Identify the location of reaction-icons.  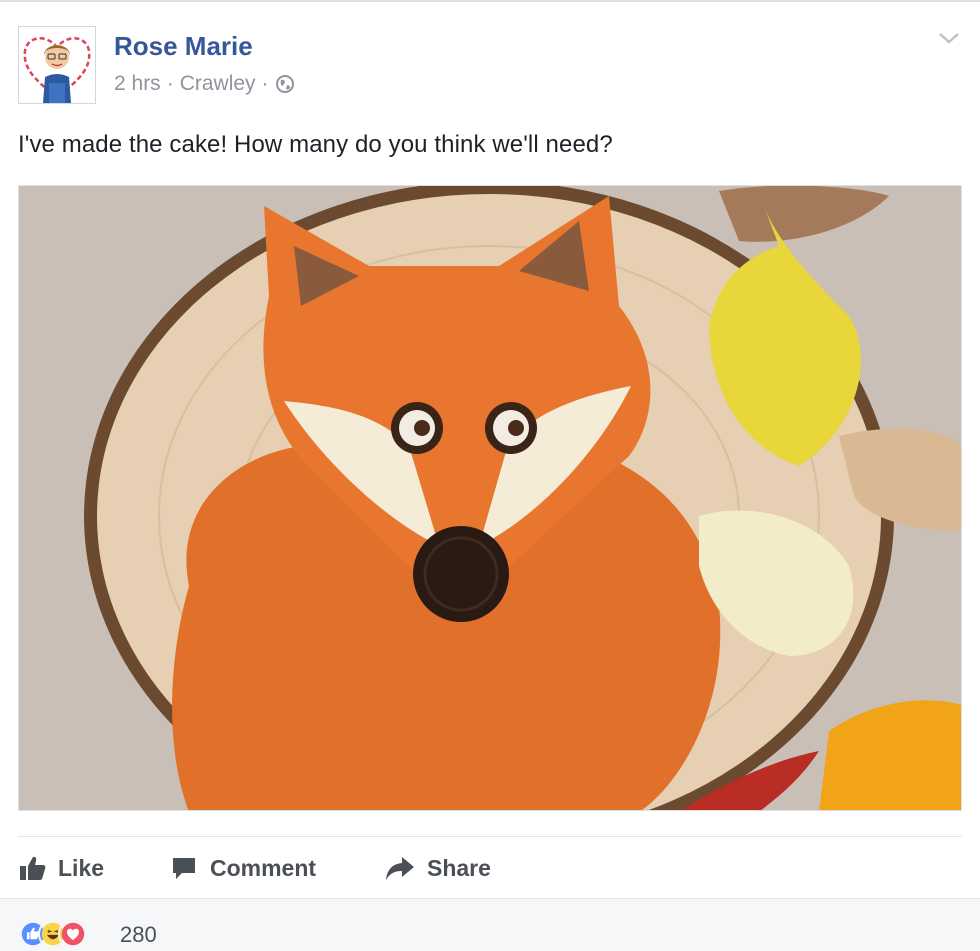
(53, 934).